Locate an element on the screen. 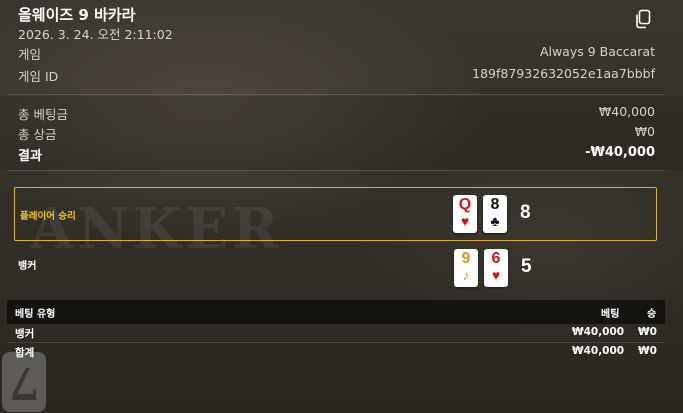  header-bet: 베팅 is located at coordinates (610, 314).